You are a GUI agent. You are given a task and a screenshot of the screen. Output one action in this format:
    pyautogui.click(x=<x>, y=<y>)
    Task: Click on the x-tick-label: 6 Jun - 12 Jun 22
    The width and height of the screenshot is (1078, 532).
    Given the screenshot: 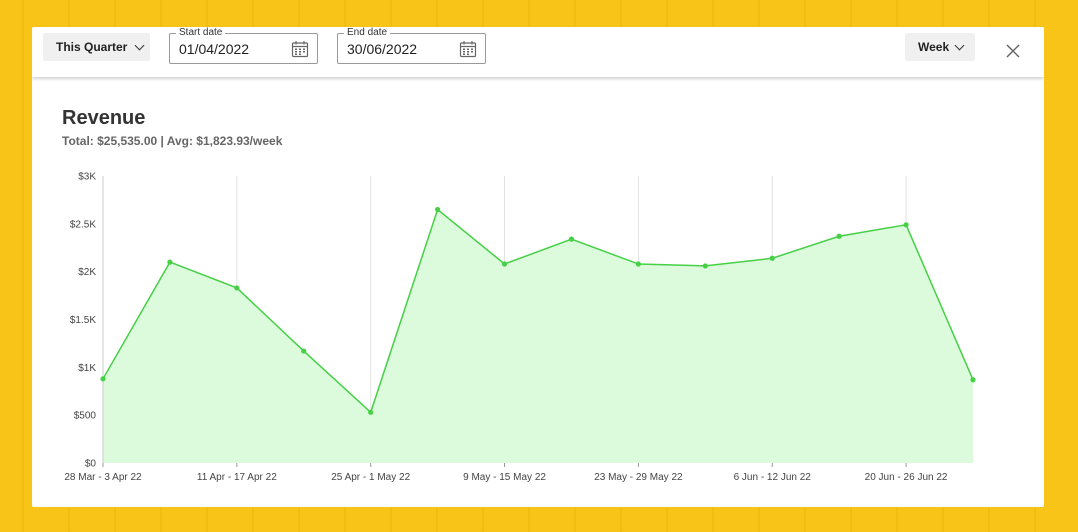 What is the action you would take?
    pyautogui.click(x=773, y=477)
    